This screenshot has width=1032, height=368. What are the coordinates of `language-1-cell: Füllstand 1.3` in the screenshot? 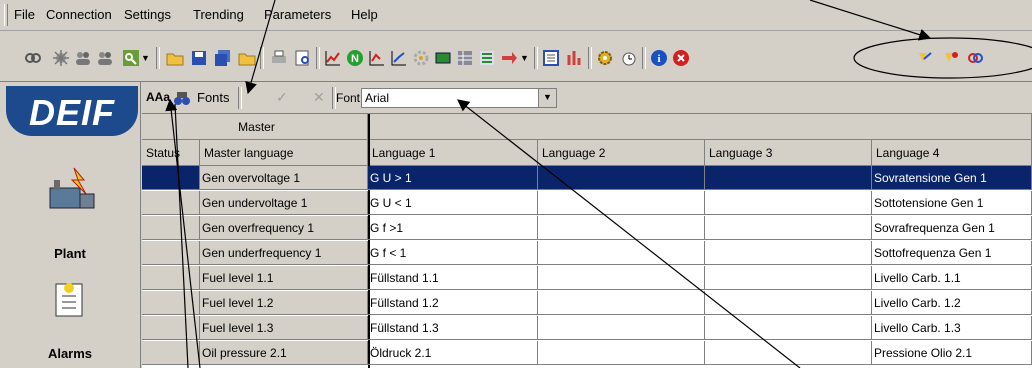 It's located at (453, 328).